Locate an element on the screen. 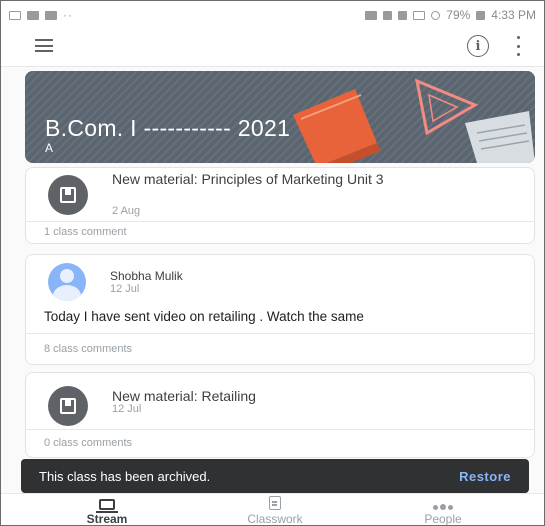  stream-icon is located at coordinates (107, 506).